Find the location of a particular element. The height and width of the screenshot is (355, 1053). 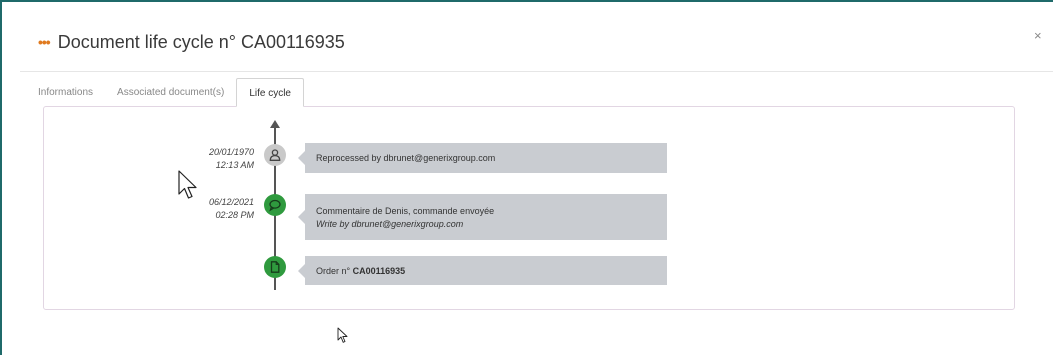

menu-dots-icon: ••• is located at coordinates (44, 42).